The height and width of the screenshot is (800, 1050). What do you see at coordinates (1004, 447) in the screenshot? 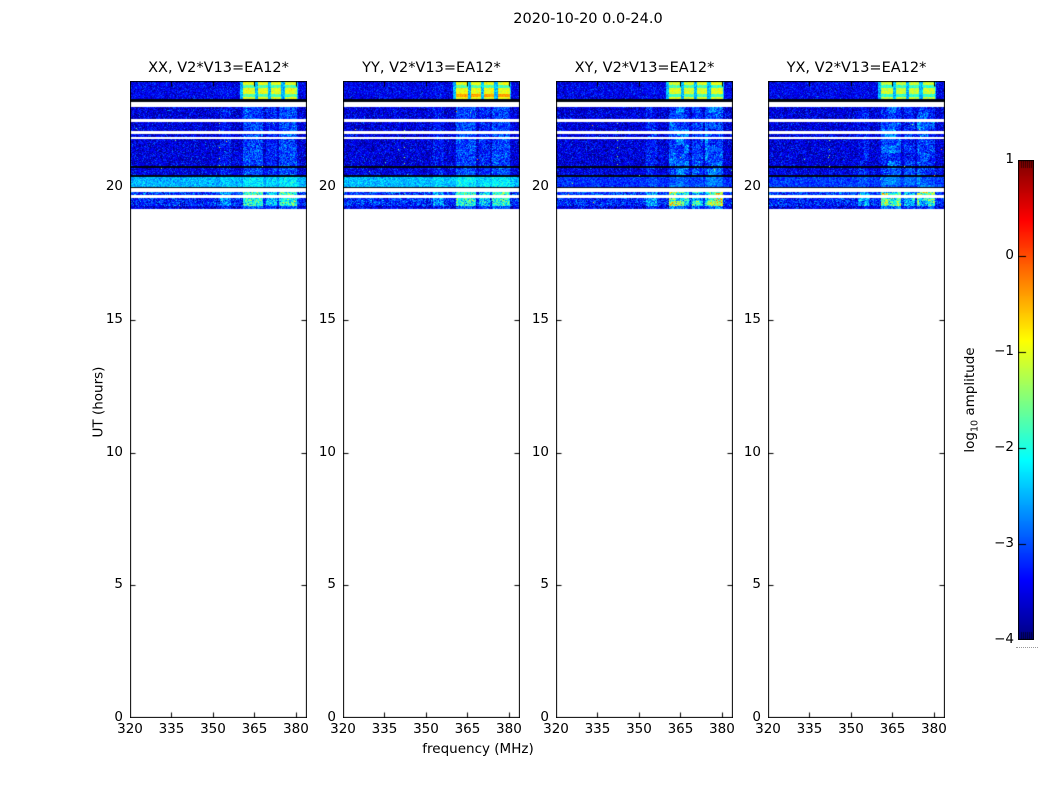
I see `colorbar-tick-label: −2` at bounding box center [1004, 447].